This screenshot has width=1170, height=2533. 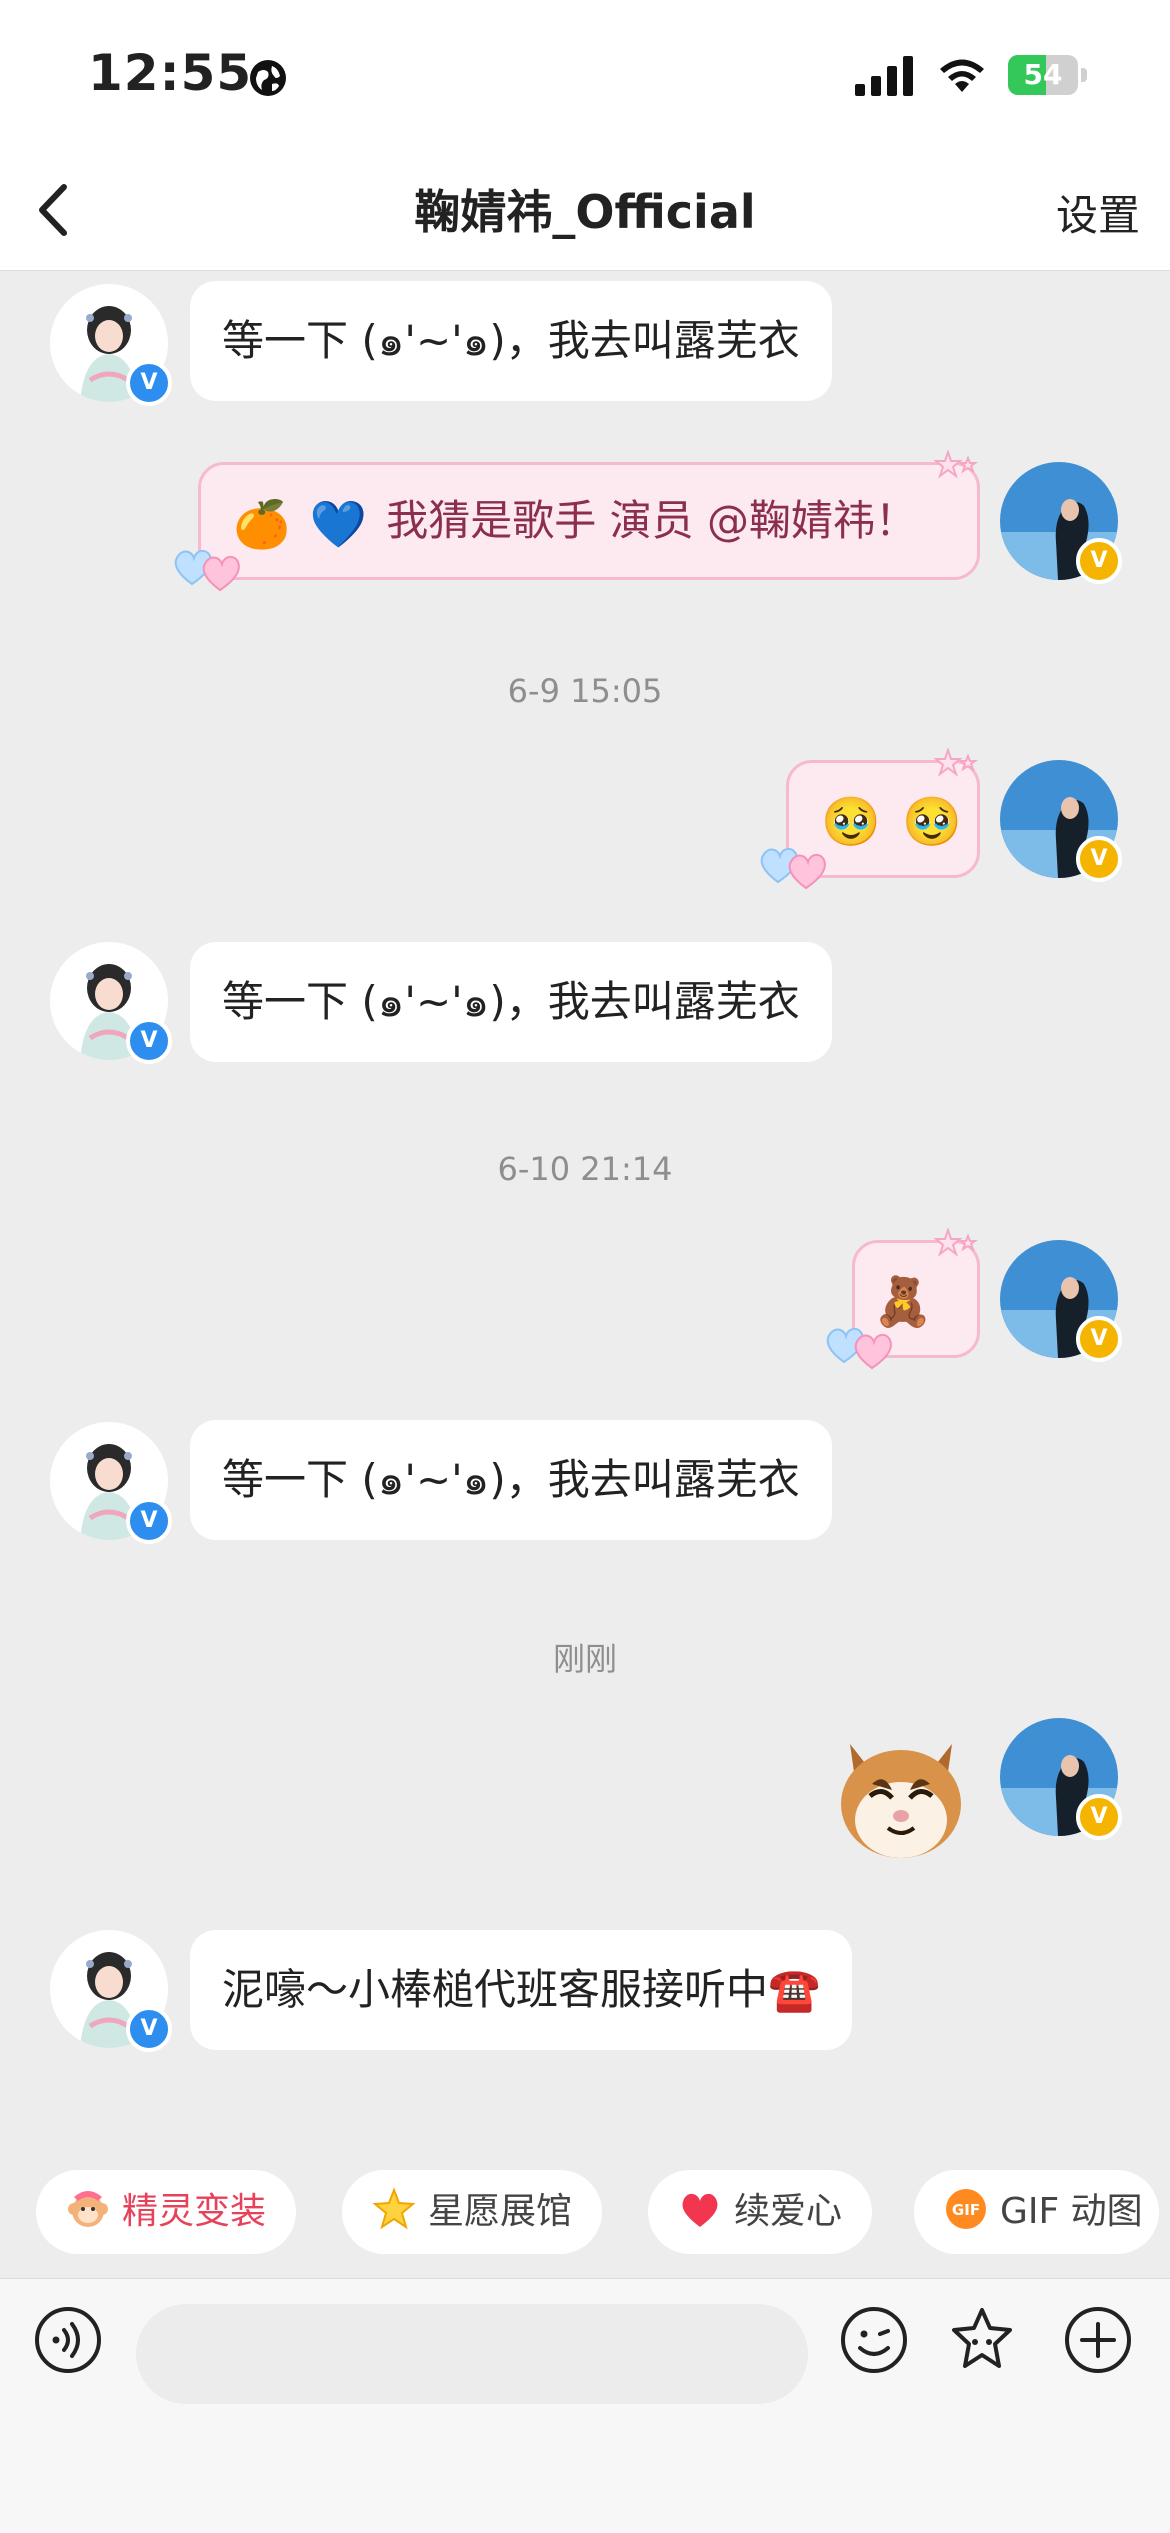 I want to click on monkey-icon, so click(x=88, y=2209).